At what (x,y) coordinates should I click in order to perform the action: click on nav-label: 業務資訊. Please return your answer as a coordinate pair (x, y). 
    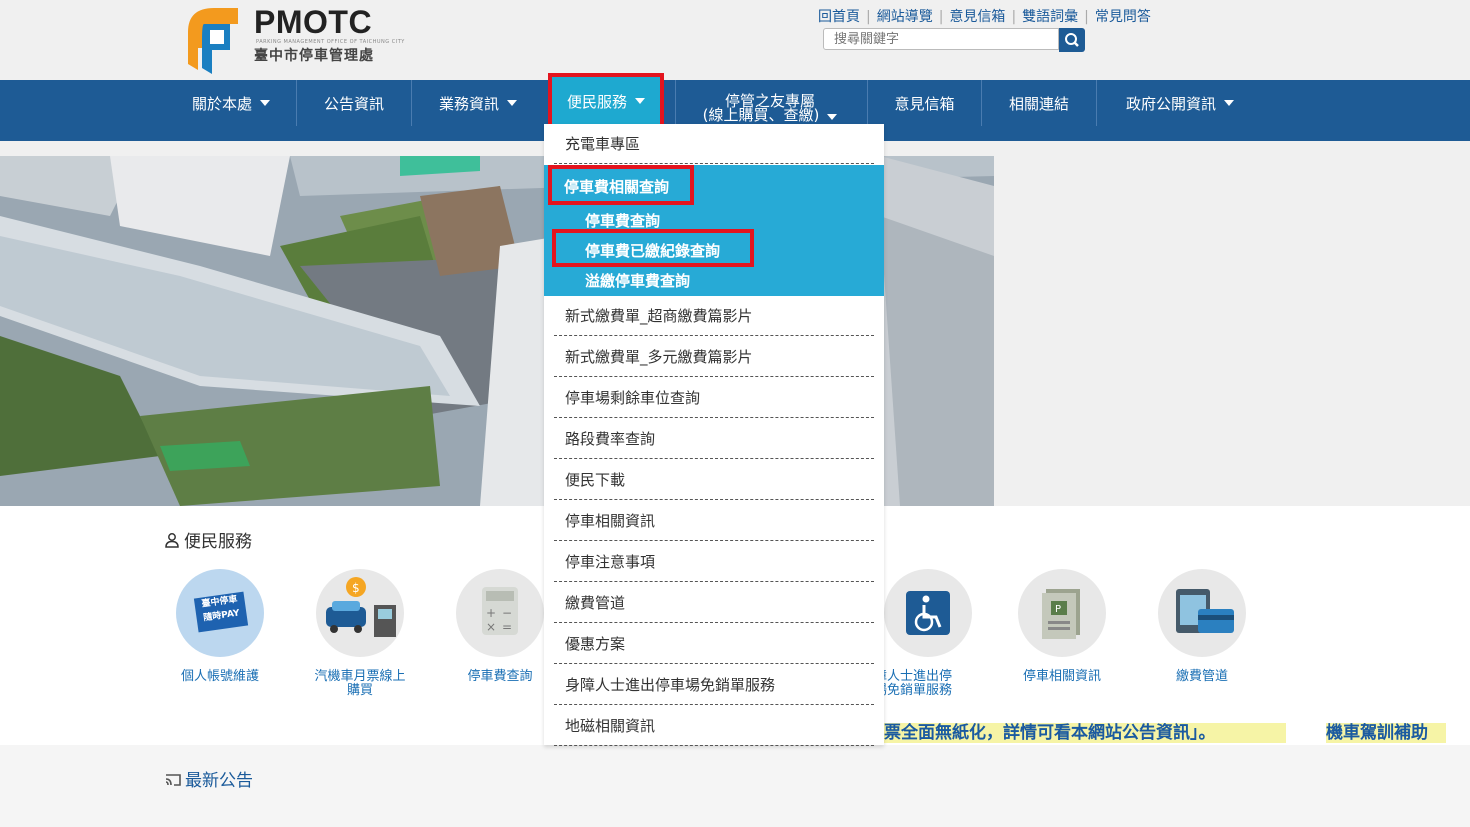
    Looking at the image, I should click on (468, 103).